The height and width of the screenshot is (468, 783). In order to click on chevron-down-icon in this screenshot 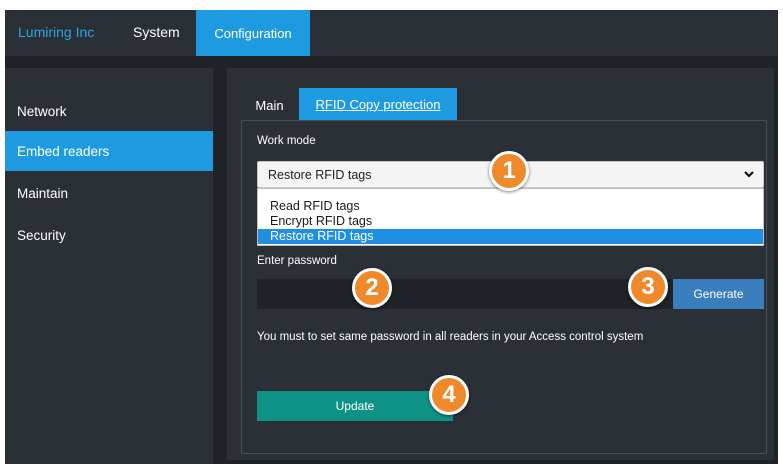, I will do `click(749, 174)`.